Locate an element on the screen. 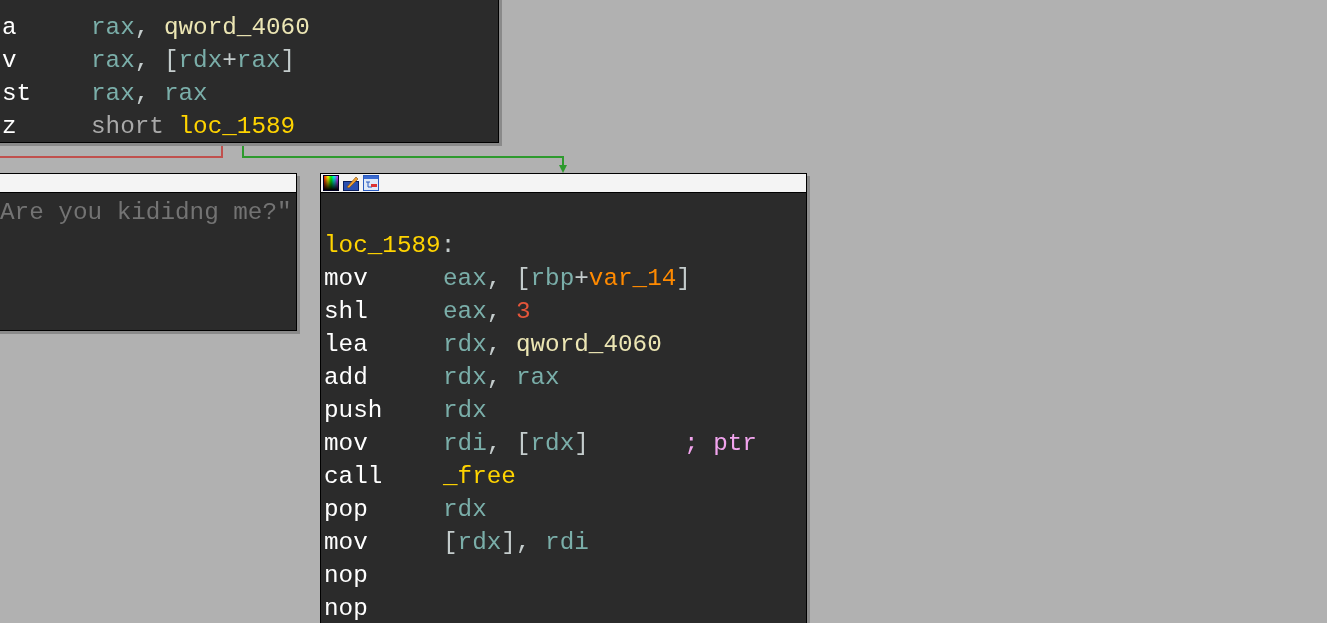 Image resolution: width=1327 pixels, height=623 pixels. instruction-mnemonic: v is located at coordinates (10, 61).